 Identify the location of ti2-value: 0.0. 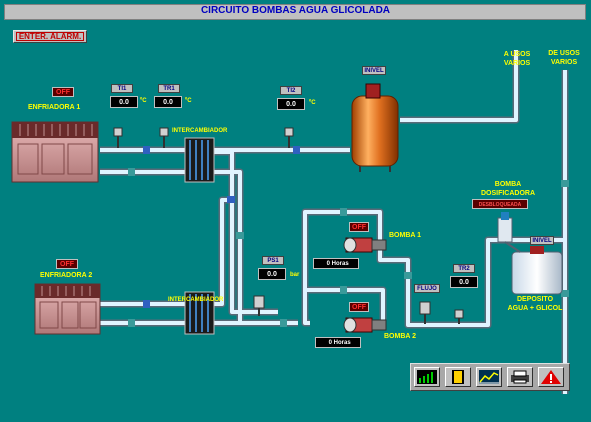
(291, 104).